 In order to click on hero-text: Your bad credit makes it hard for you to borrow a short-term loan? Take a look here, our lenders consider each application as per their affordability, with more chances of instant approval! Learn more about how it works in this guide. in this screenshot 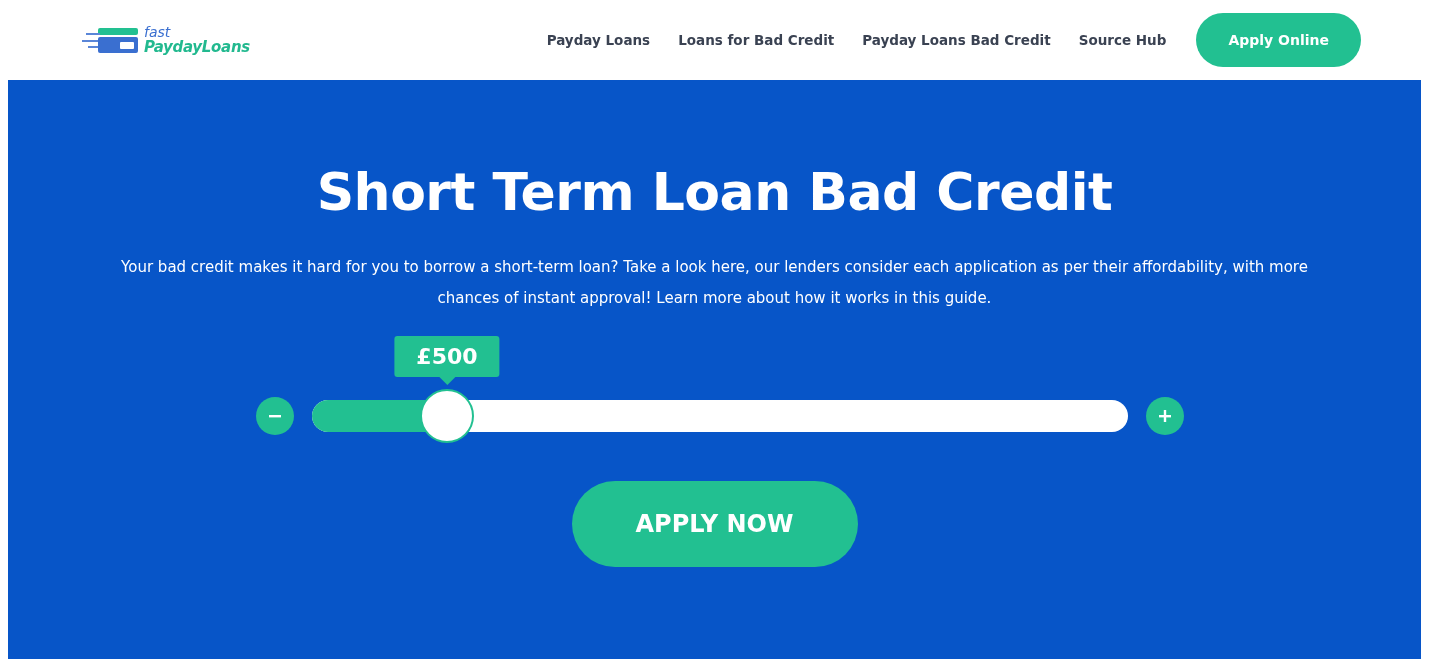, I will do `click(714, 283)`.